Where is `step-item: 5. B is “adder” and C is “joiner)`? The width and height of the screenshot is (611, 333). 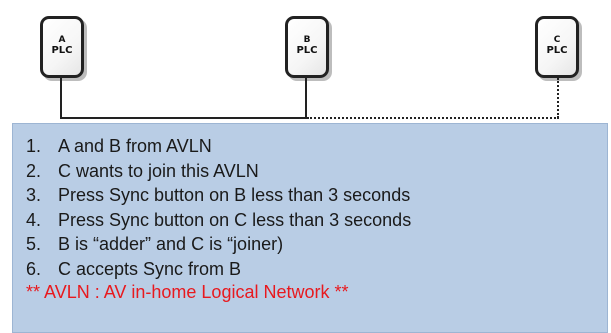
step-item: 5. B is “adder” and C is “joiner) is located at coordinates (316, 244).